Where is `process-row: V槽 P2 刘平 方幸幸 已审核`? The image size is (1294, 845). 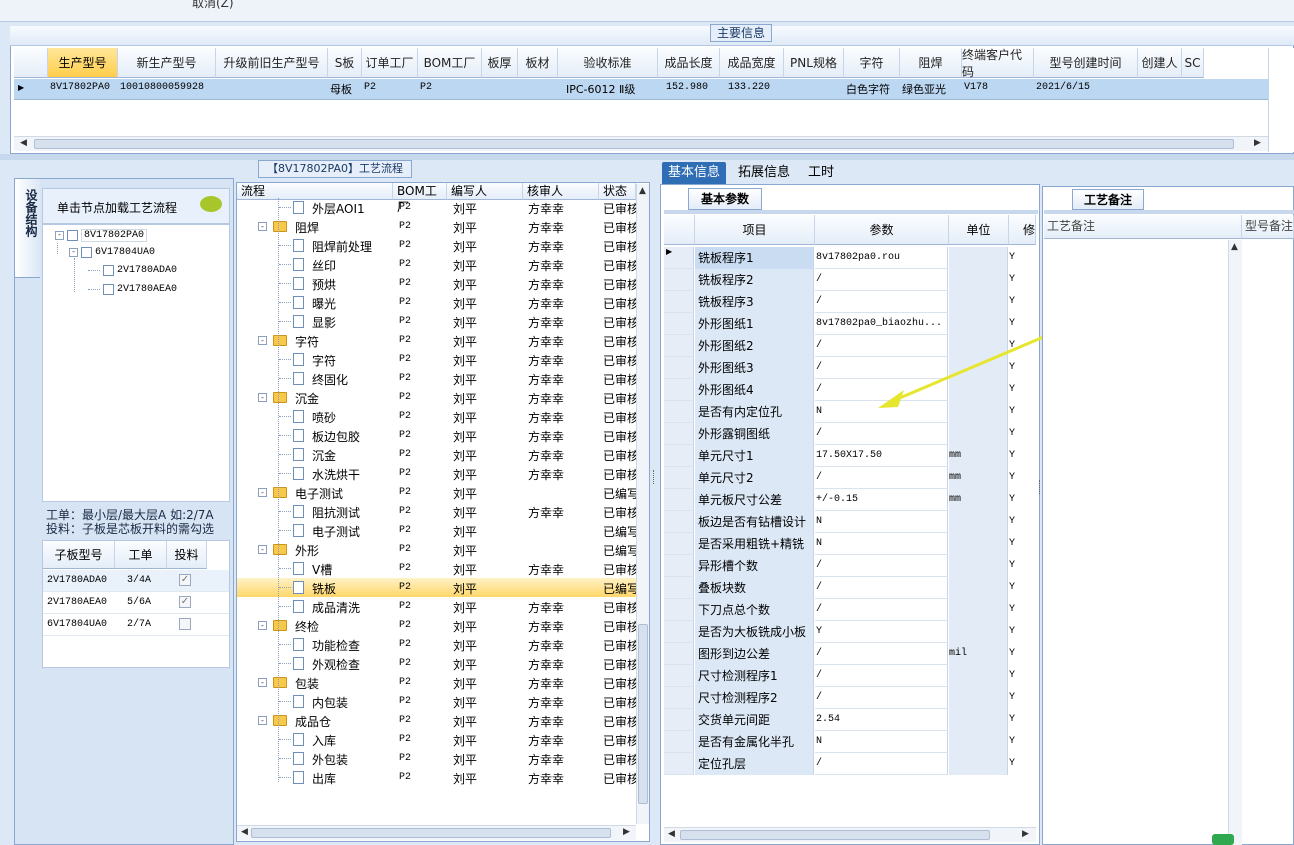
process-row: V槽 P2 刘平 方幸幸 已审核 is located at coordinates (436, 568).